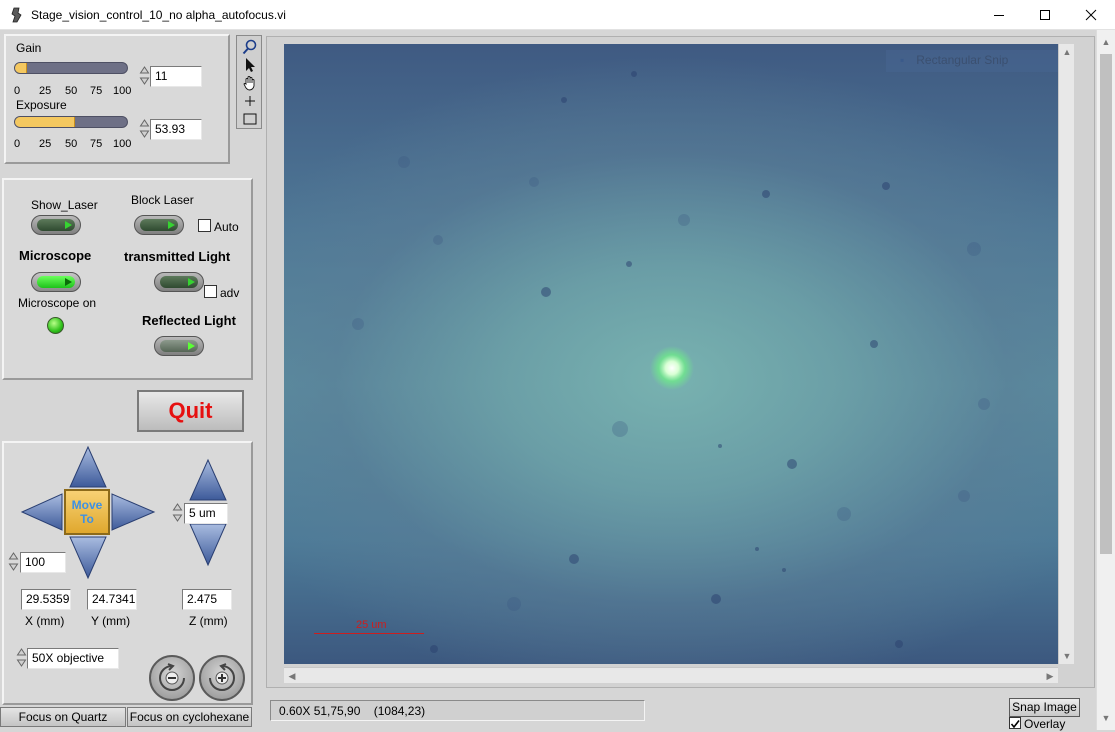 This screenshot has height=732, width=1115. I want to click on scroll-up-arrow-icon: ▲, so click(1067, 52).